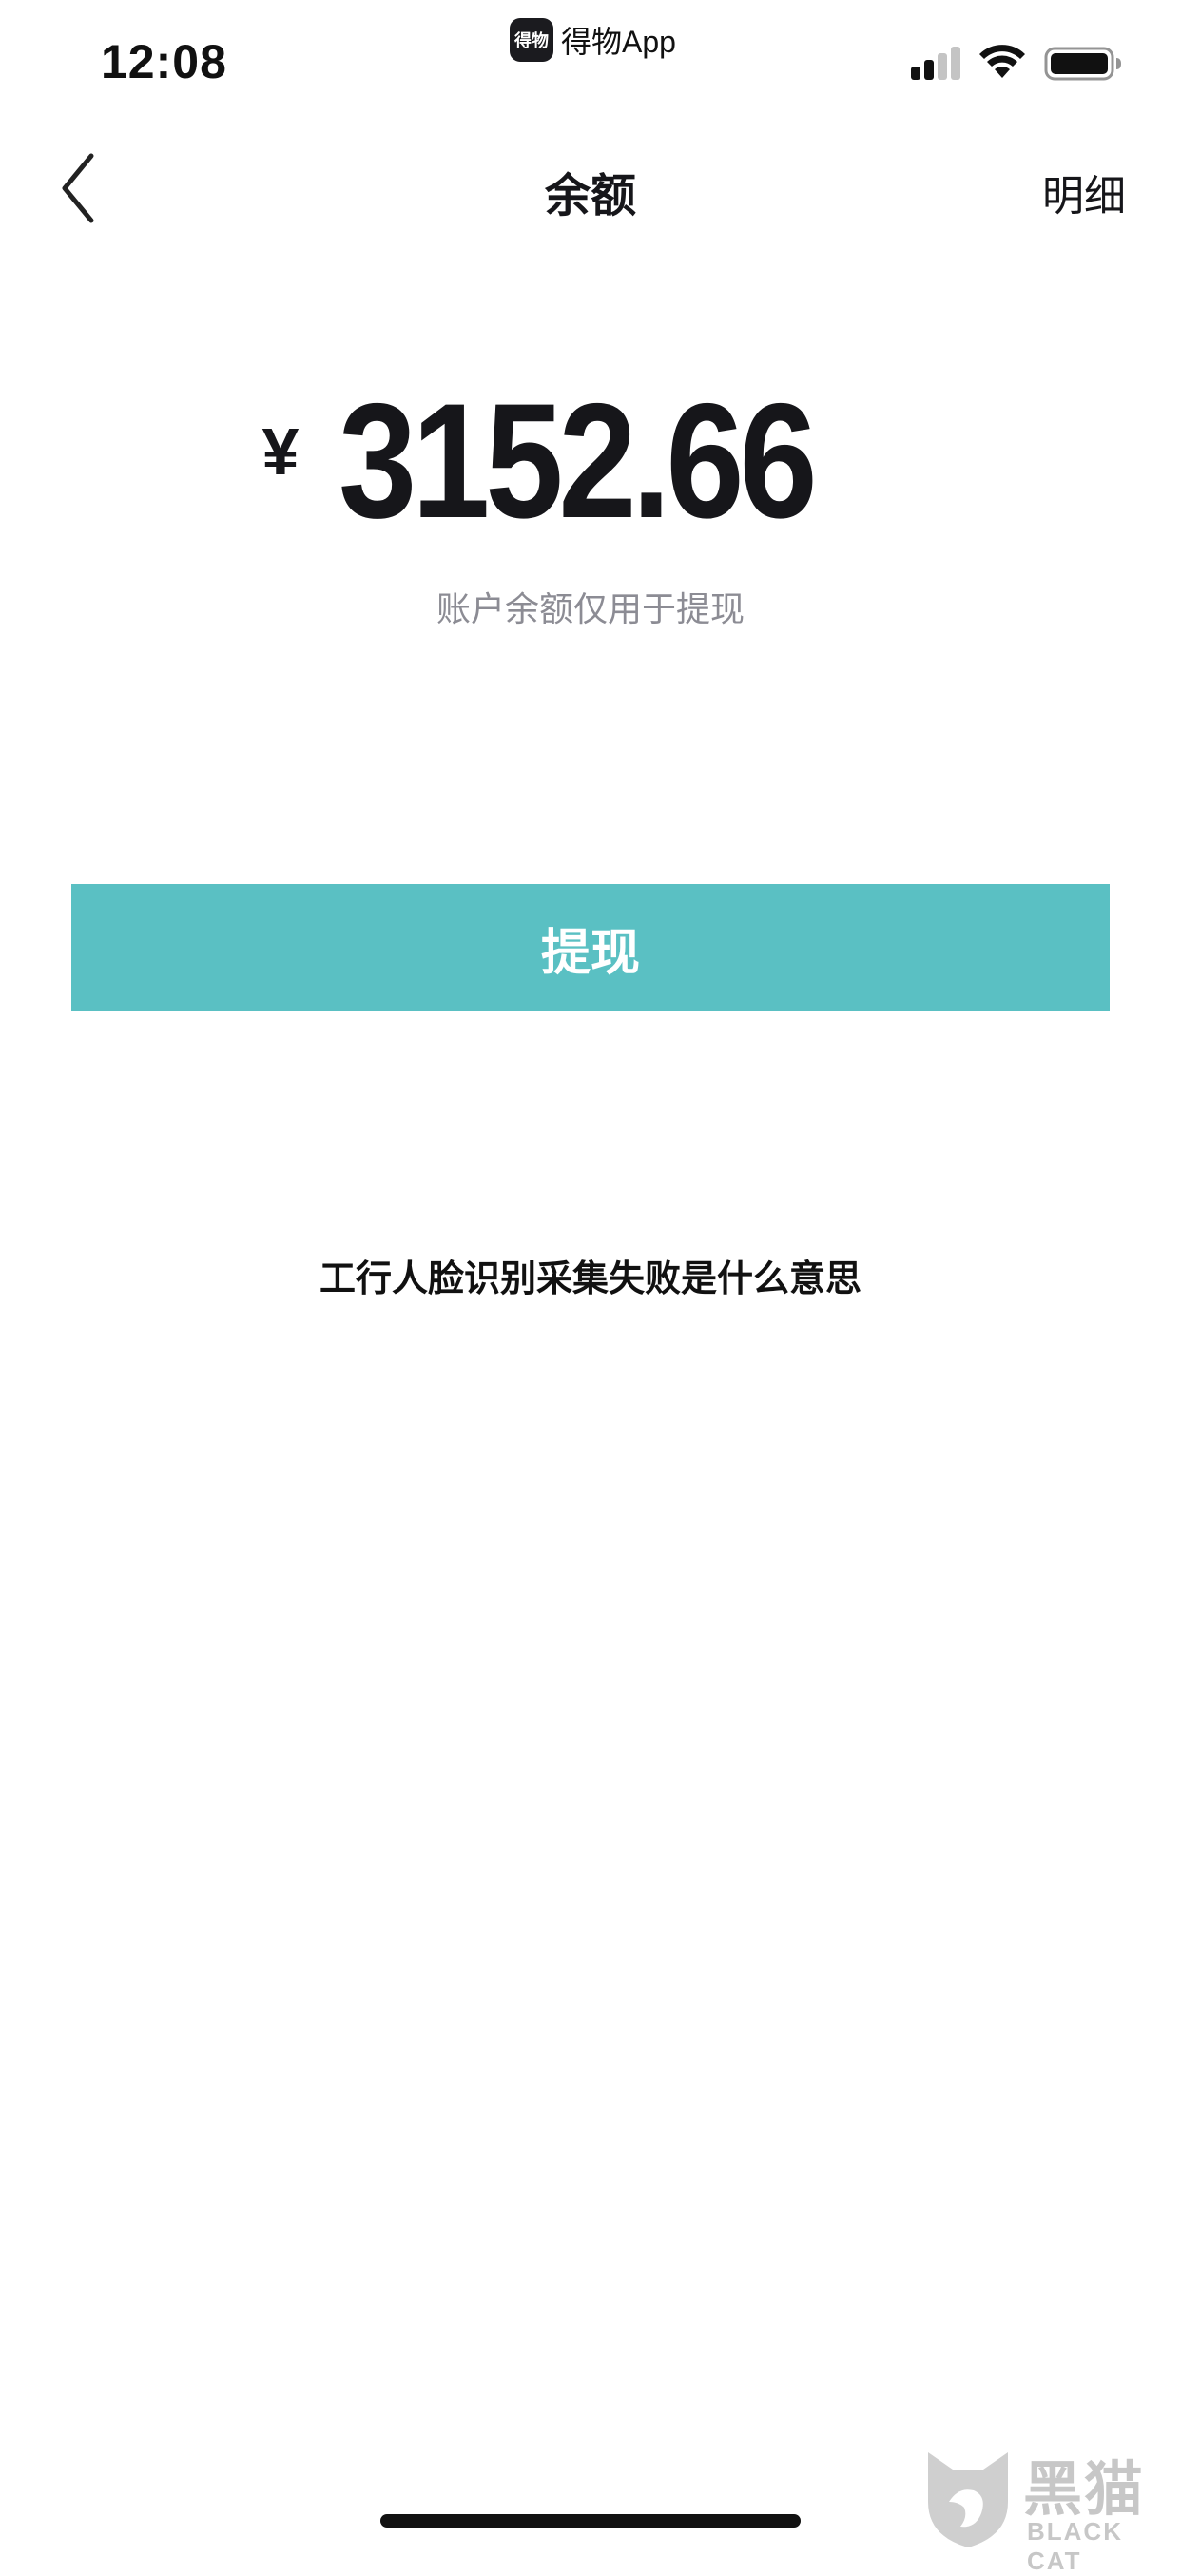 This screenshot has width=1181, height=2576. What do you see at coordinates (1084, 2489) in the screenshot?
I see `watermark-cn: 黑猫` at bounding box center [1084, 2489].